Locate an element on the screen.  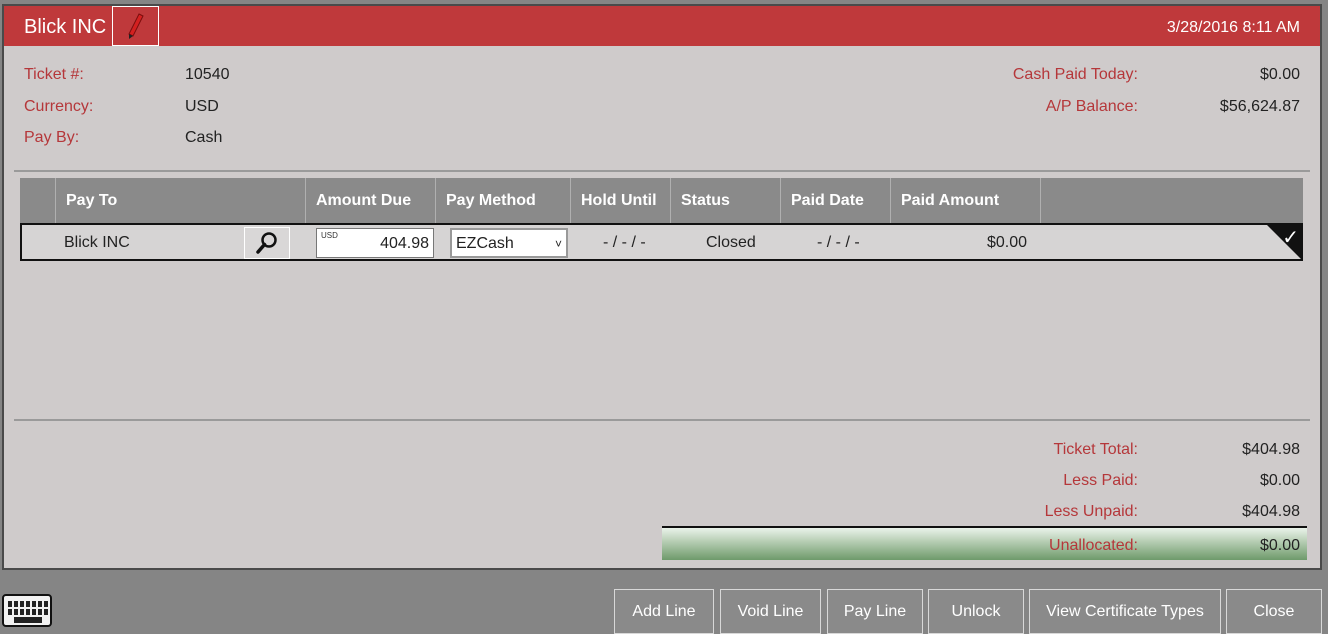
currency-label: Currency: is located at coordinates (59, 106).